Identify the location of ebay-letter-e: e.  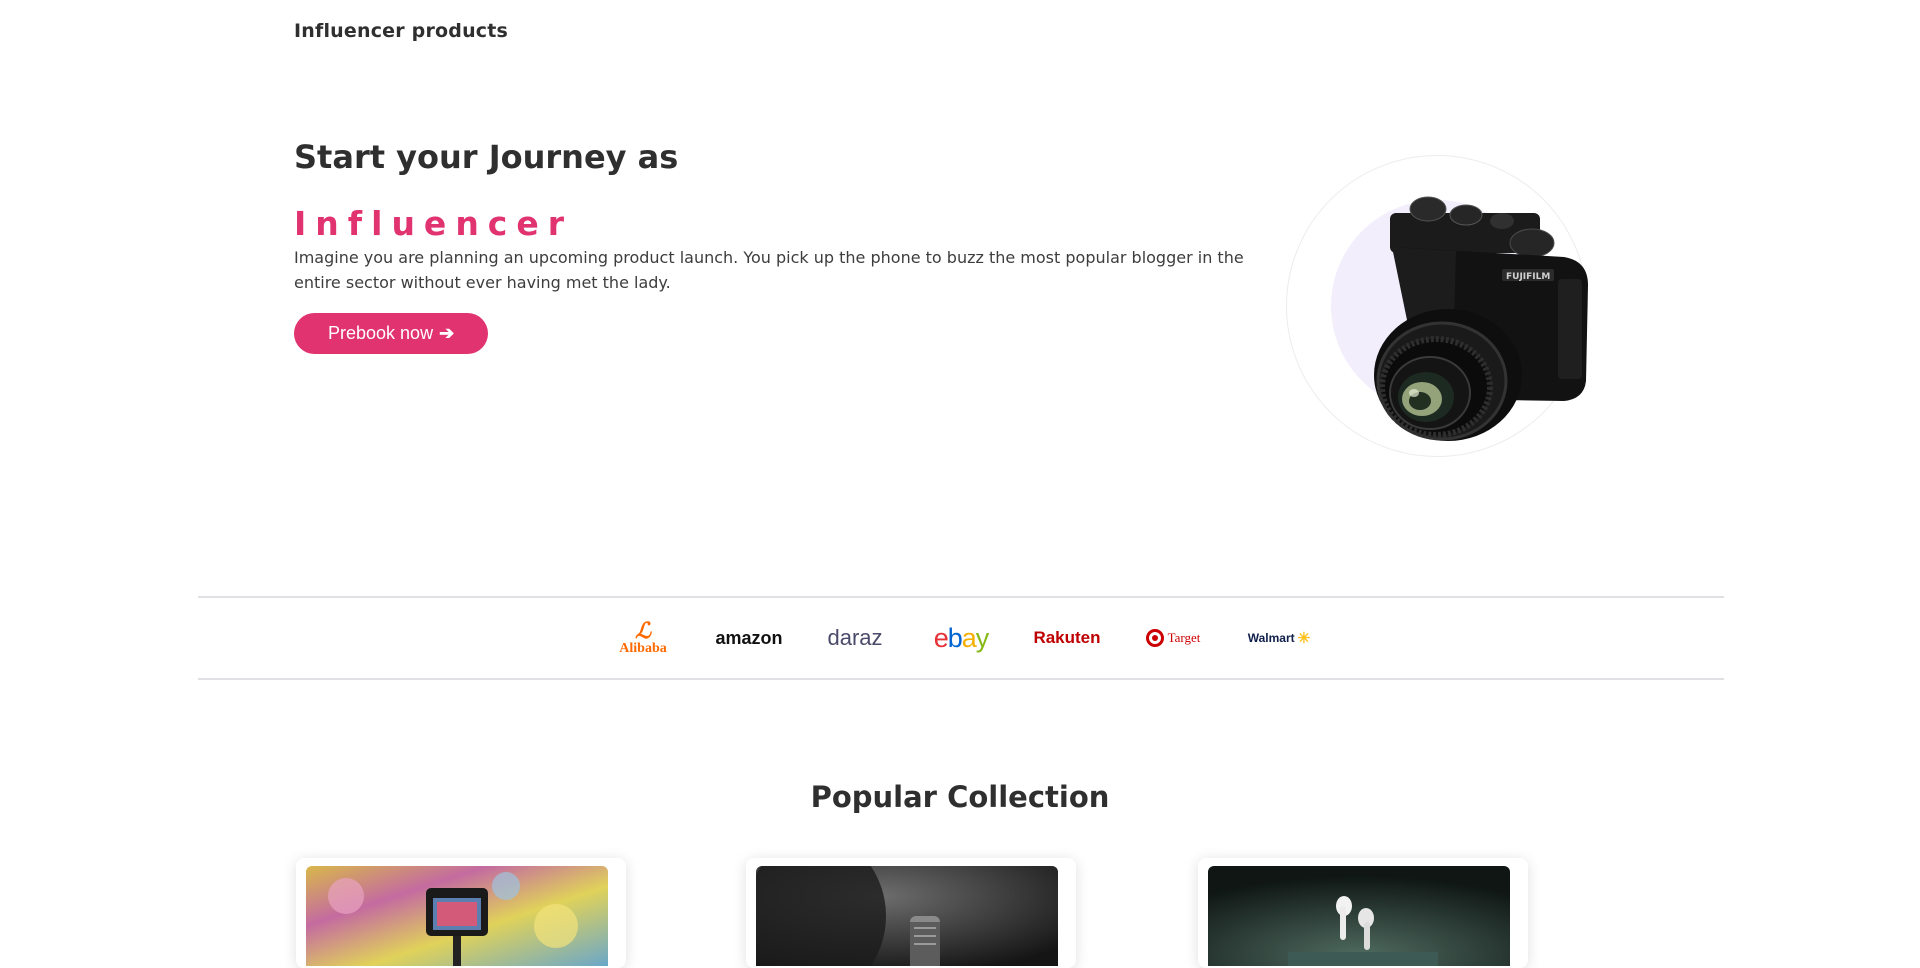
(941, 637).